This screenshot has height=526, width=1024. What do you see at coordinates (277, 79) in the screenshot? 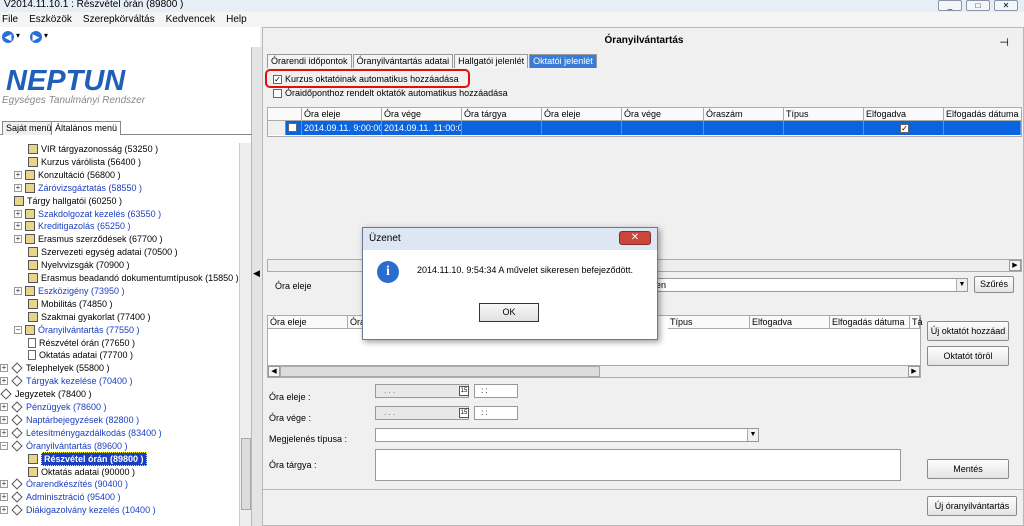
I see `checkbox-course-teachers: ✓` at bounding box center [277, 79].